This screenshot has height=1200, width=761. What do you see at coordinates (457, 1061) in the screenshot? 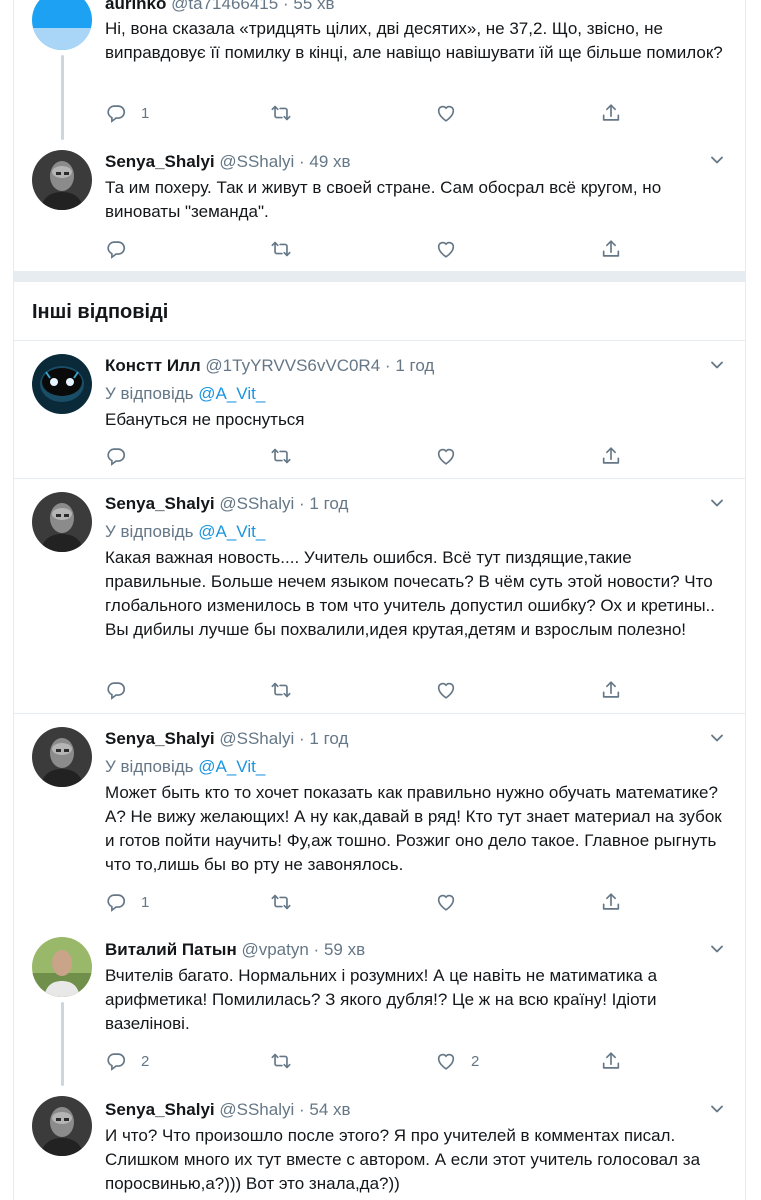
I see `like-button: 2` at bounding box center [457, 1061].